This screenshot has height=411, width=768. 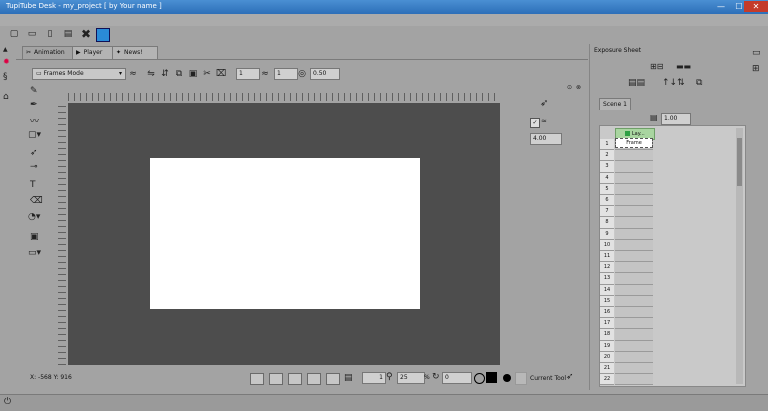 What do you see at coordinates (221, 74) in the screenshot?
I see `trash-icon: ⌧` at bounding box center [221, 74].